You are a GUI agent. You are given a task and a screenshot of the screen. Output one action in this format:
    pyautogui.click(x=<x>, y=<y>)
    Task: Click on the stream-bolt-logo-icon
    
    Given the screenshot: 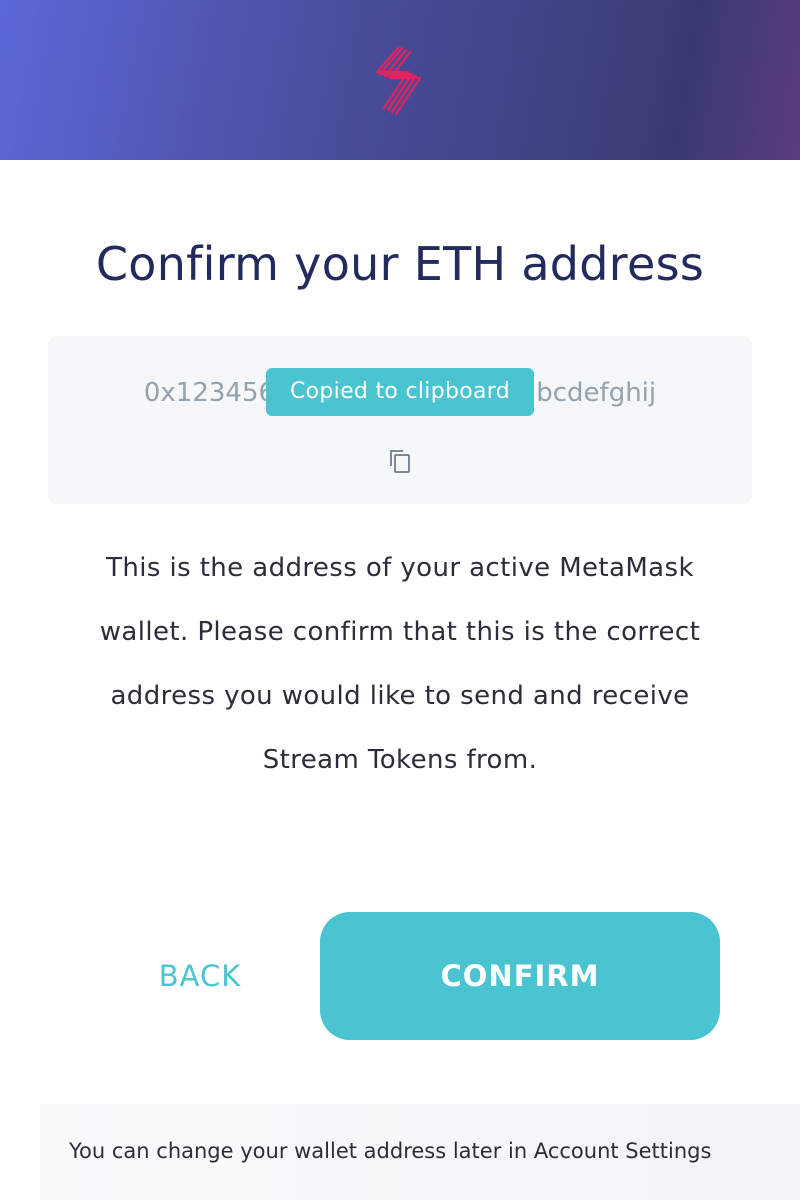 What is the action you would take?
    pyautogui.click(x=398, y=81)
    